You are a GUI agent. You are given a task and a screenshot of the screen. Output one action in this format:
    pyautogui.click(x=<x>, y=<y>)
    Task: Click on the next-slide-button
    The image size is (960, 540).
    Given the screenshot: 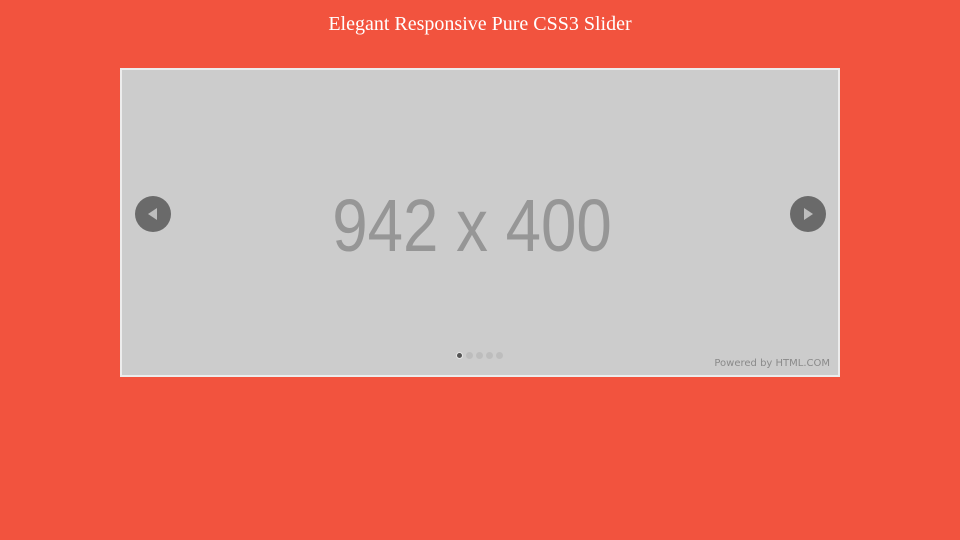 What is the action you would take?
    pyautogui.click(x=808, y=214)
    